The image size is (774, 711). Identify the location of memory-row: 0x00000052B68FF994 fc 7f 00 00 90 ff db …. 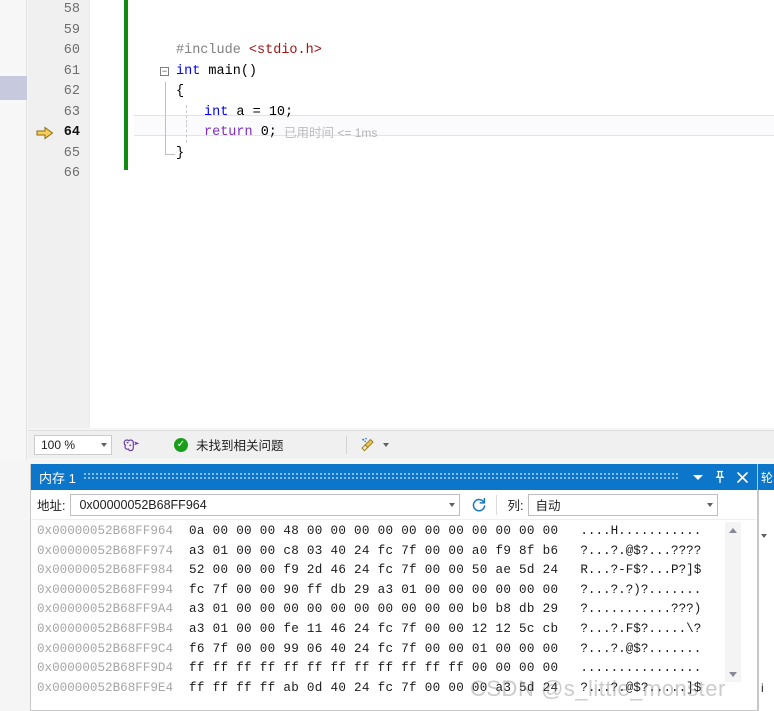
(397, 591).